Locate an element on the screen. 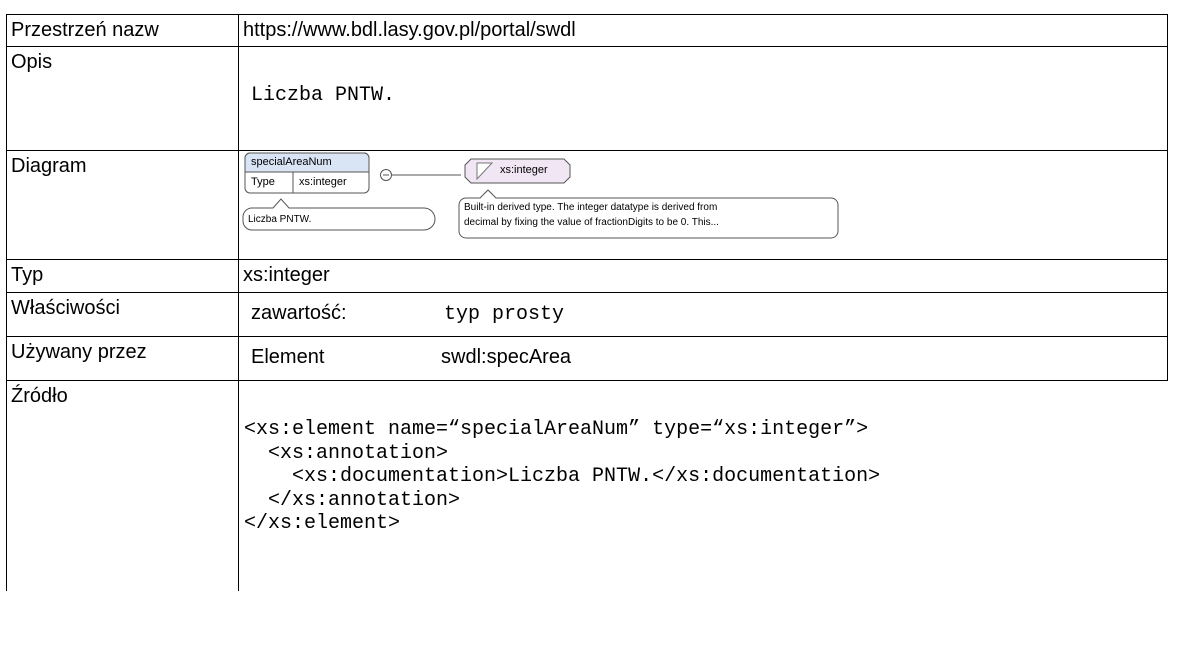  value-used-by-cell: Element swdl:specArea is located at coordinates (703, 358).